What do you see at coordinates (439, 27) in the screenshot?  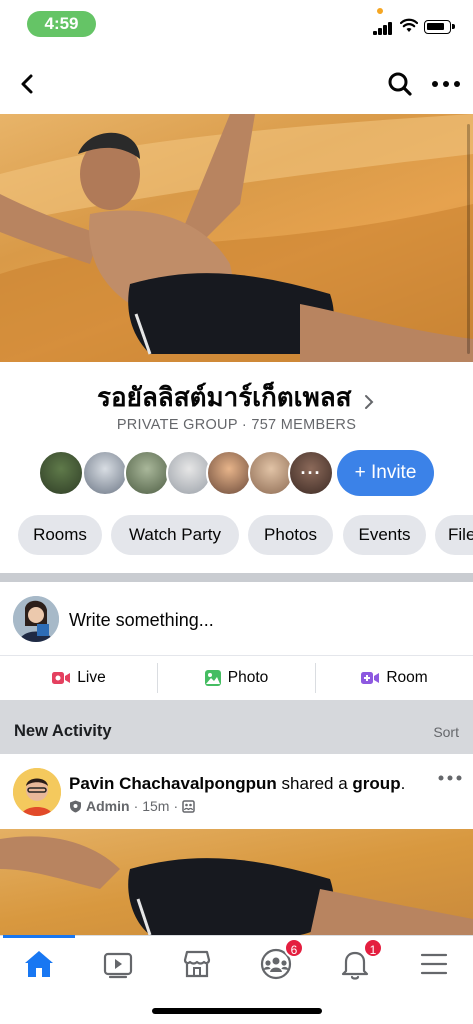 I see `battery-icon` at bounding box center [439, 27].